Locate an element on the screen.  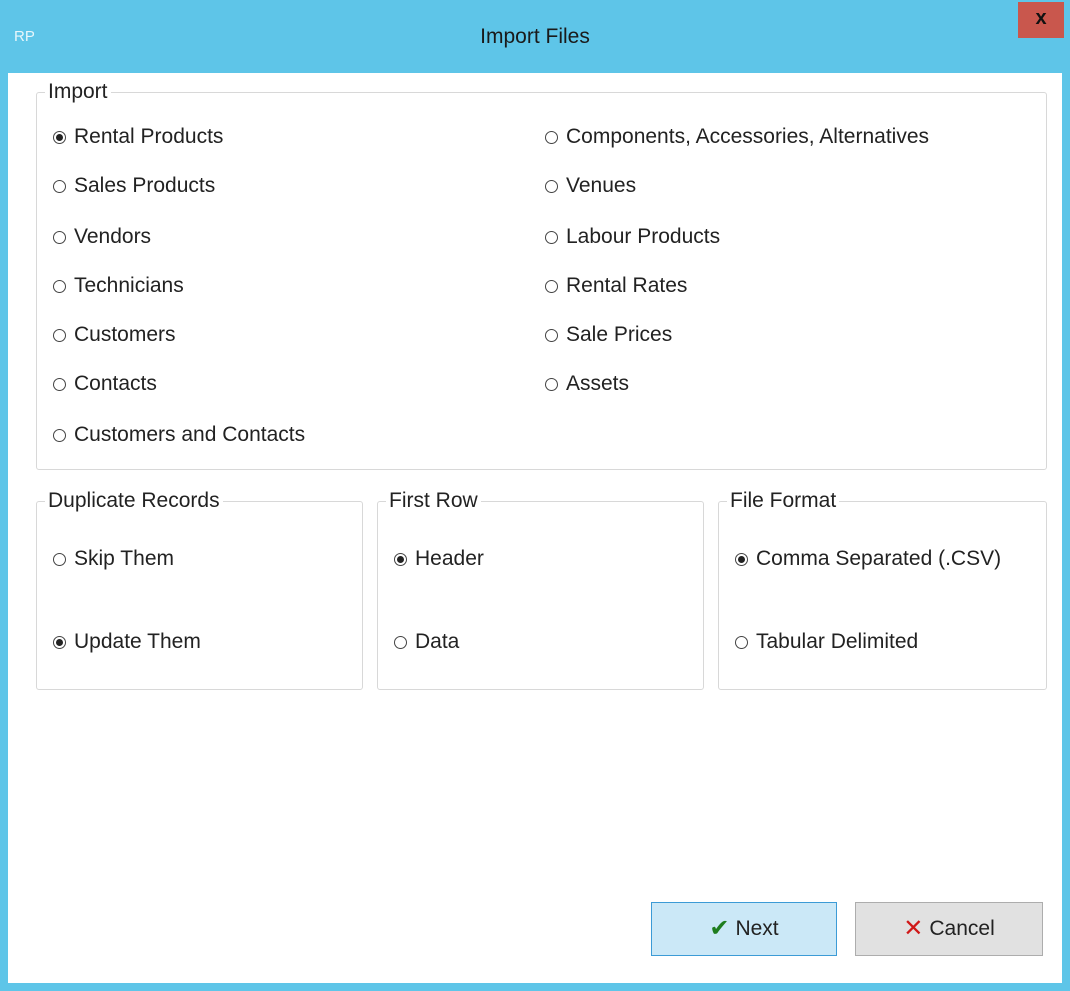
radio-comma-separated: Comma Separated (.CSV) is located at coordinates (868, 559).